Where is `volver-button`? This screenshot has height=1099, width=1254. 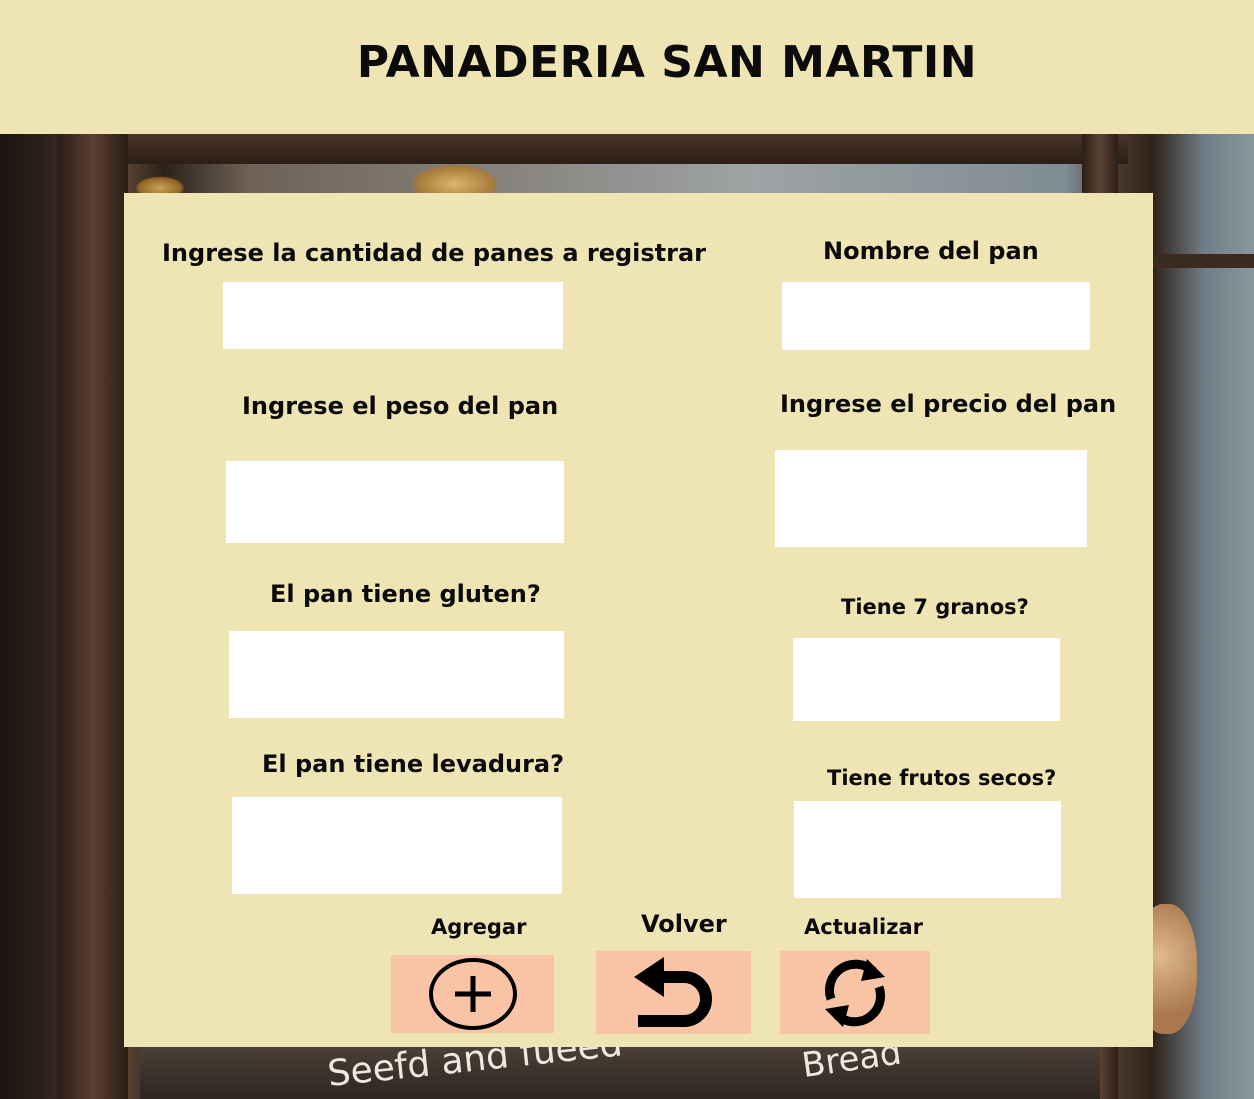
volver-button is located at coordinates (673, 992).